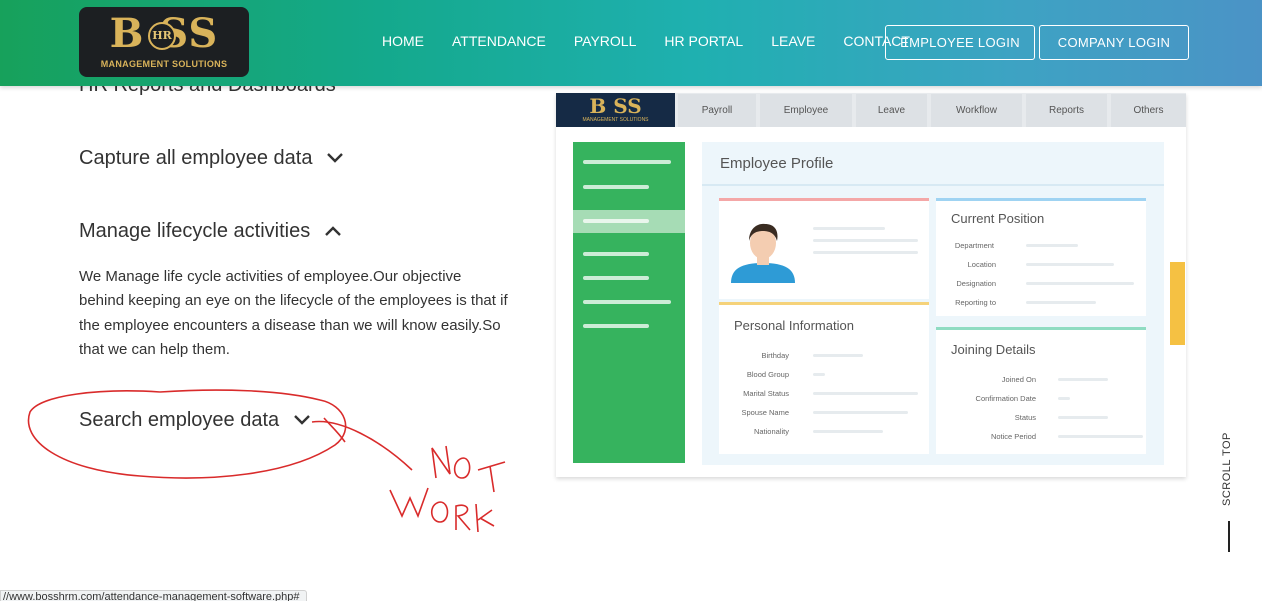  What do you see at coordinates (1013, 436) in the screenshot?
I see `field-notice-period: Notice Period` at bounding box center [1013, 436].